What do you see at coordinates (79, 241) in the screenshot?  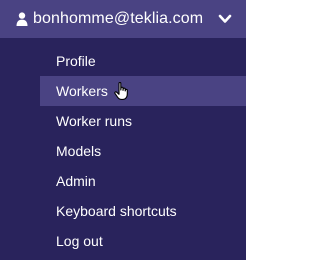 I see `menu-item-label: Log out` at bounding box center [79, 241].